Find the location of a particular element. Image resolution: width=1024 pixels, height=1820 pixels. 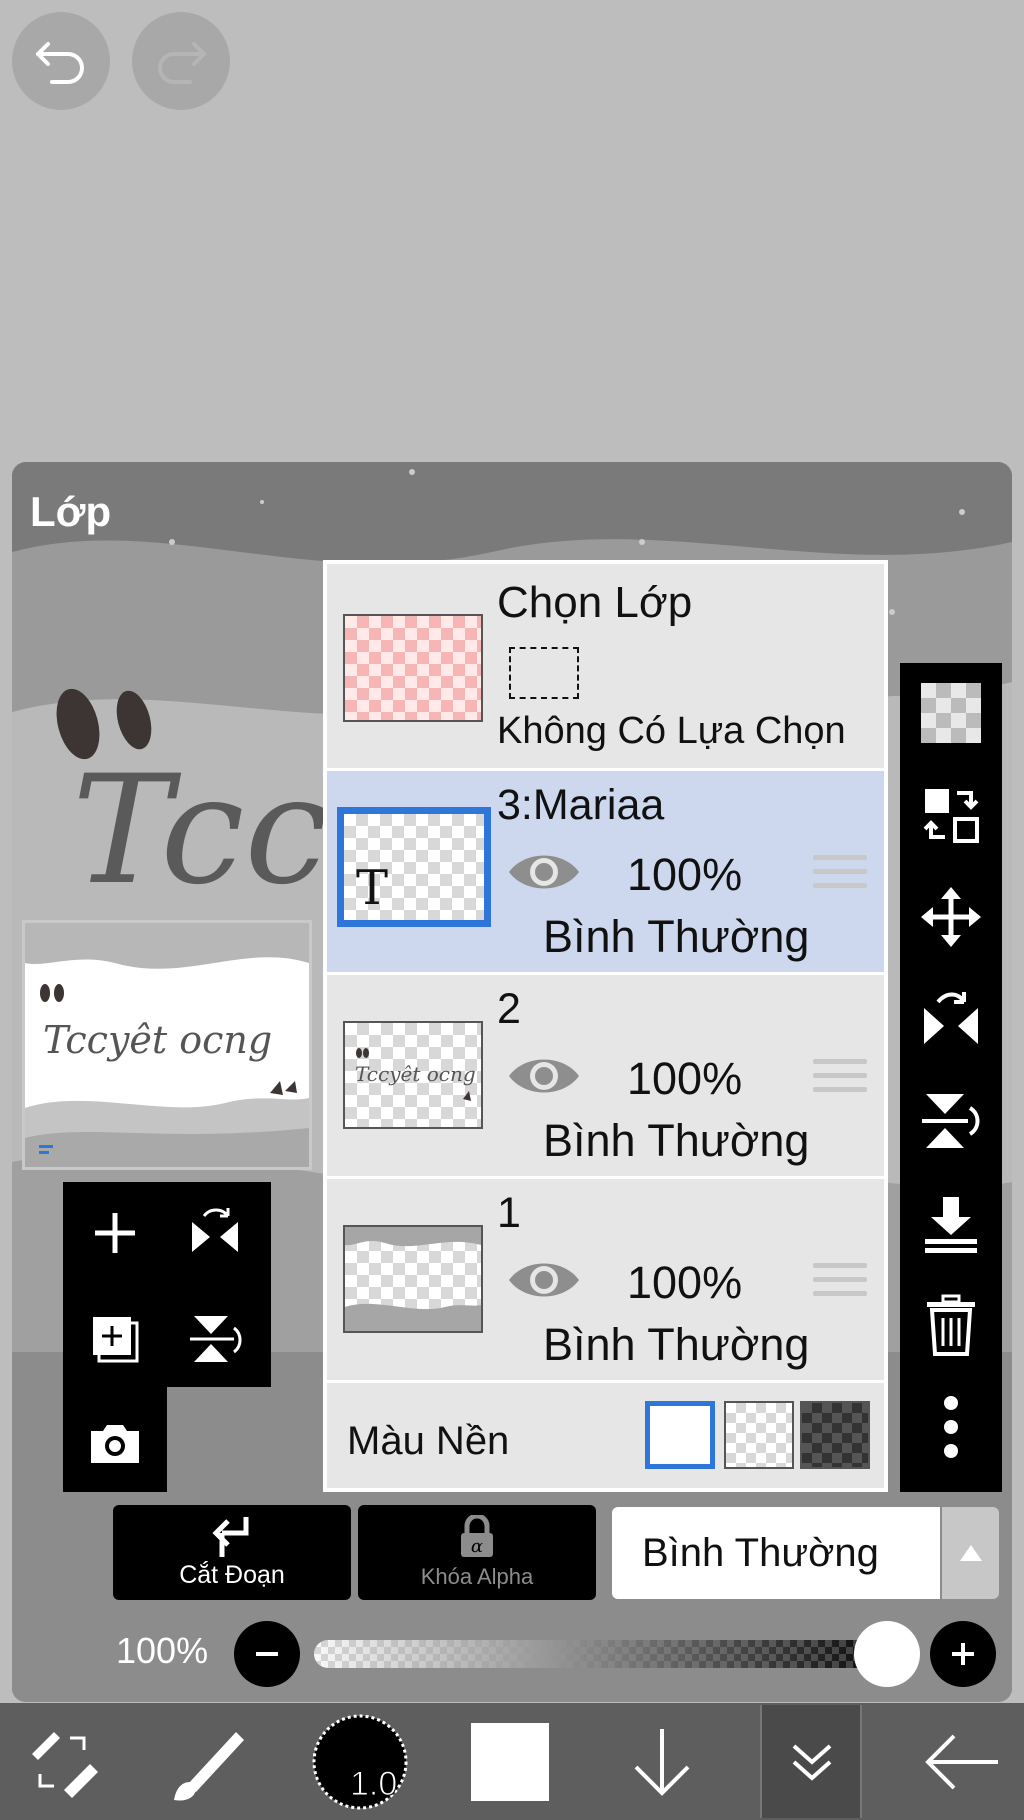

move-down-button is located at coordinates (662, 1761).